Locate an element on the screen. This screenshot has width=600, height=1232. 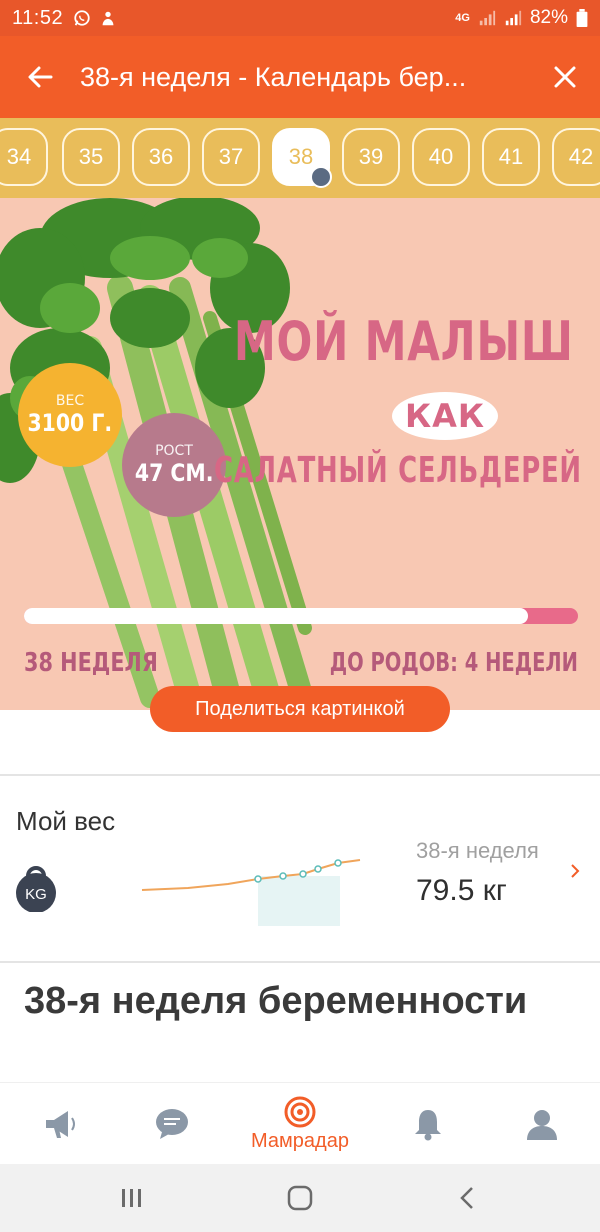
notification-app-icon is located at coordinates (108, 18).